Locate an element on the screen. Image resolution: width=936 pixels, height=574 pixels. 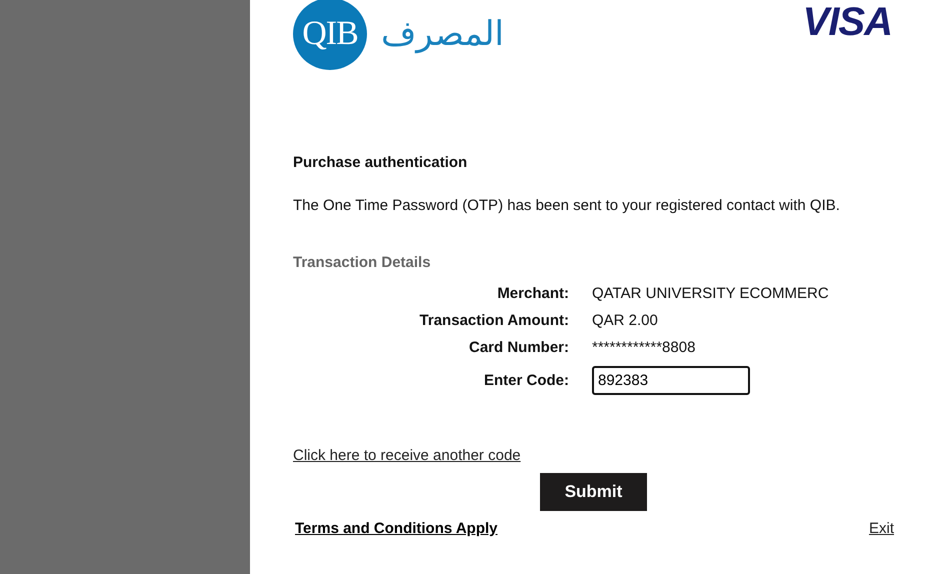
submit-button: Submit is located at coordinates (593, 492).